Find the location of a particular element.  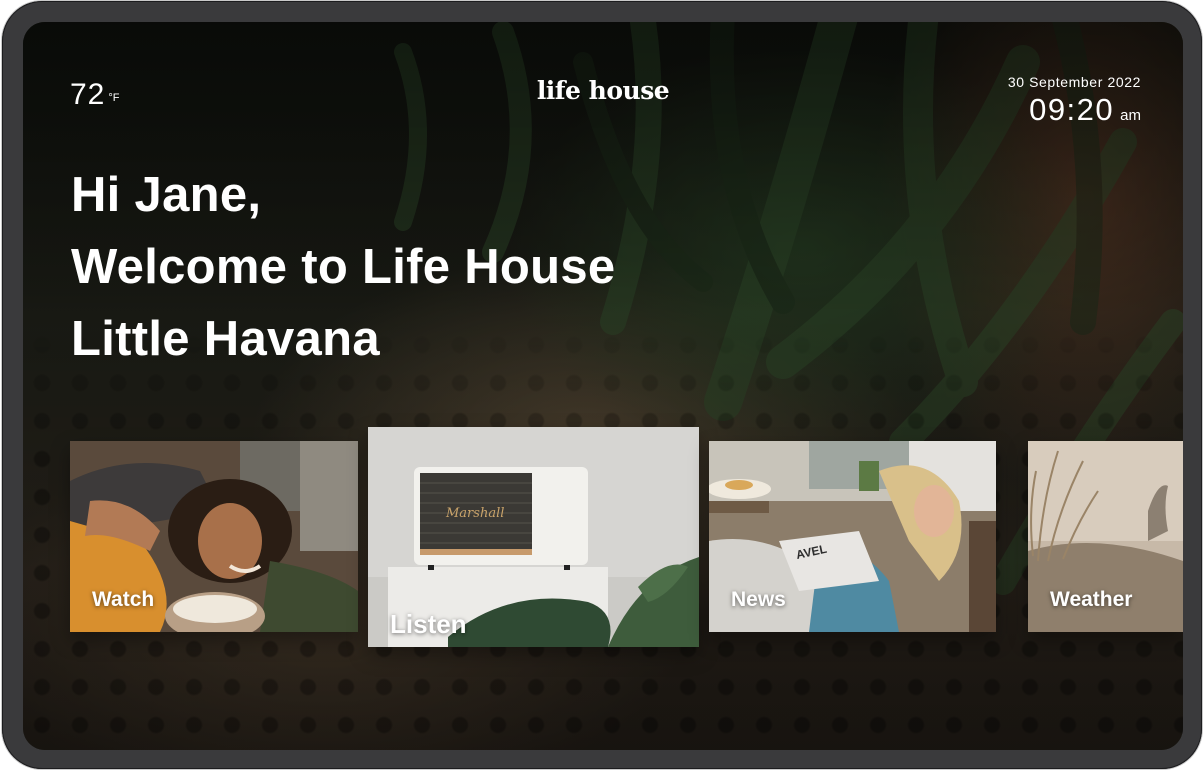

tile-listen: Marshall Listen is located at coordinates (533, 537).